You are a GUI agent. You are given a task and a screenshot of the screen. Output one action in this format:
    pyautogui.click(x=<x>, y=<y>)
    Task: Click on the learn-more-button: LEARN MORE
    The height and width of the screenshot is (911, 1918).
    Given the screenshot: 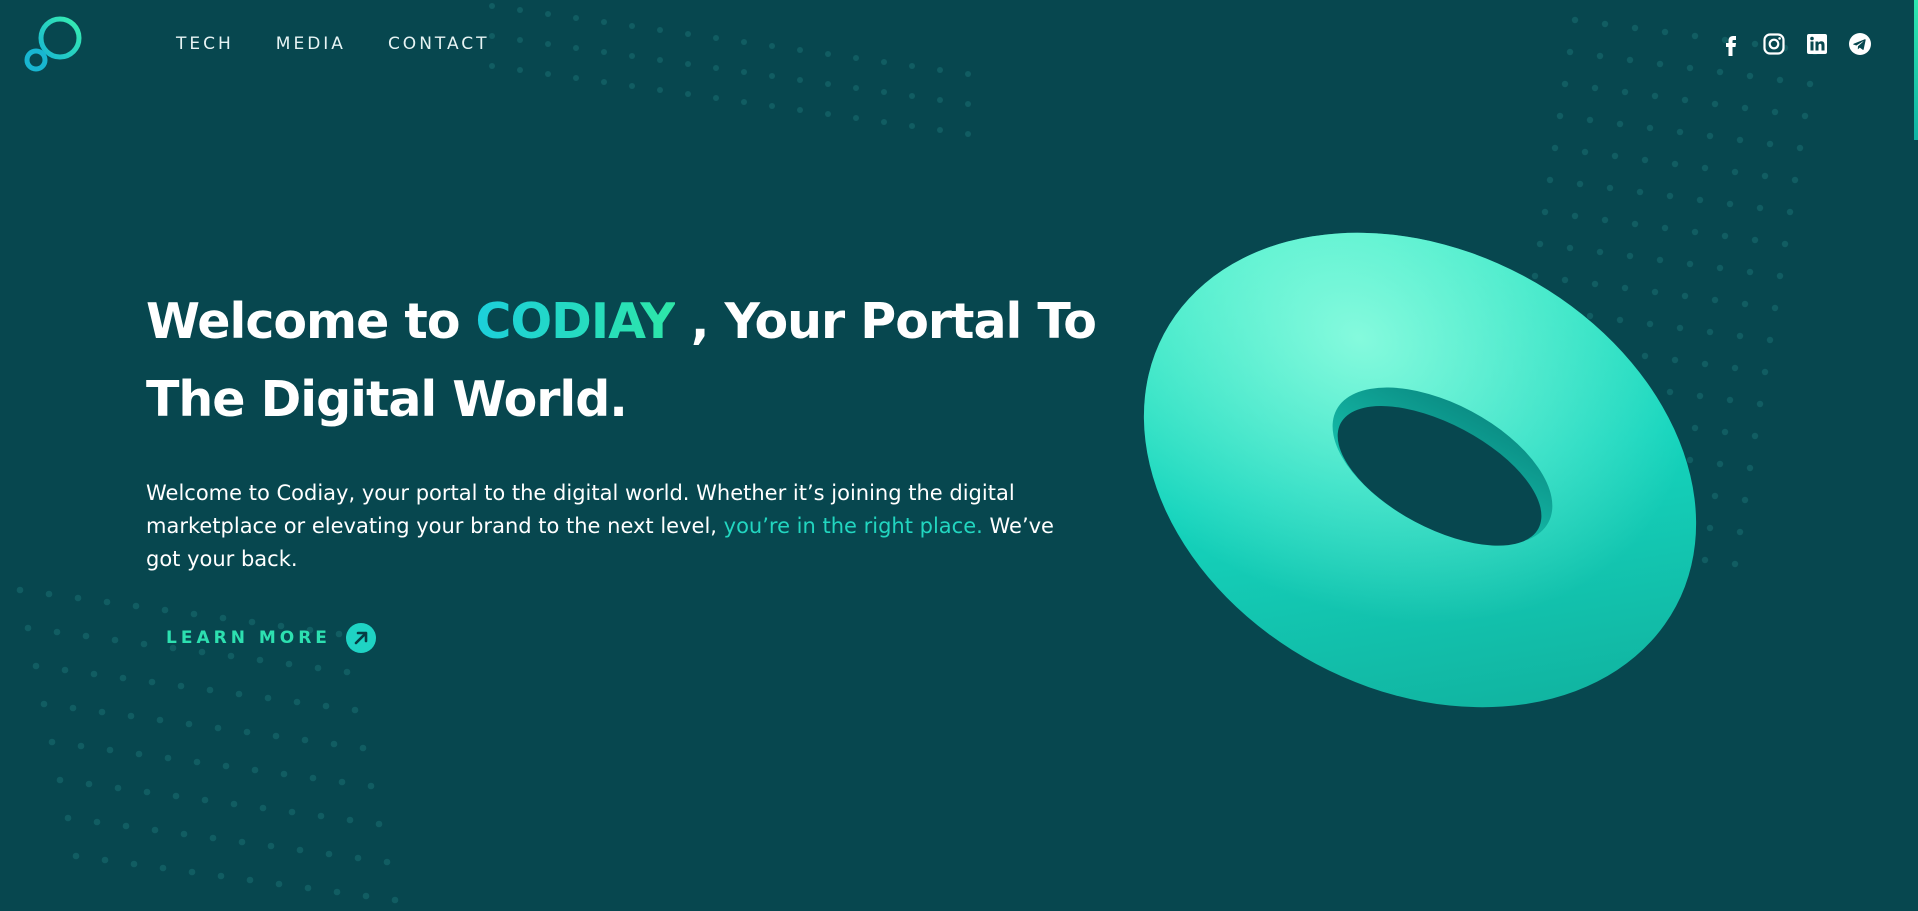 What is the action you would take?
    pyautogui.click(x=271, y=638)
    